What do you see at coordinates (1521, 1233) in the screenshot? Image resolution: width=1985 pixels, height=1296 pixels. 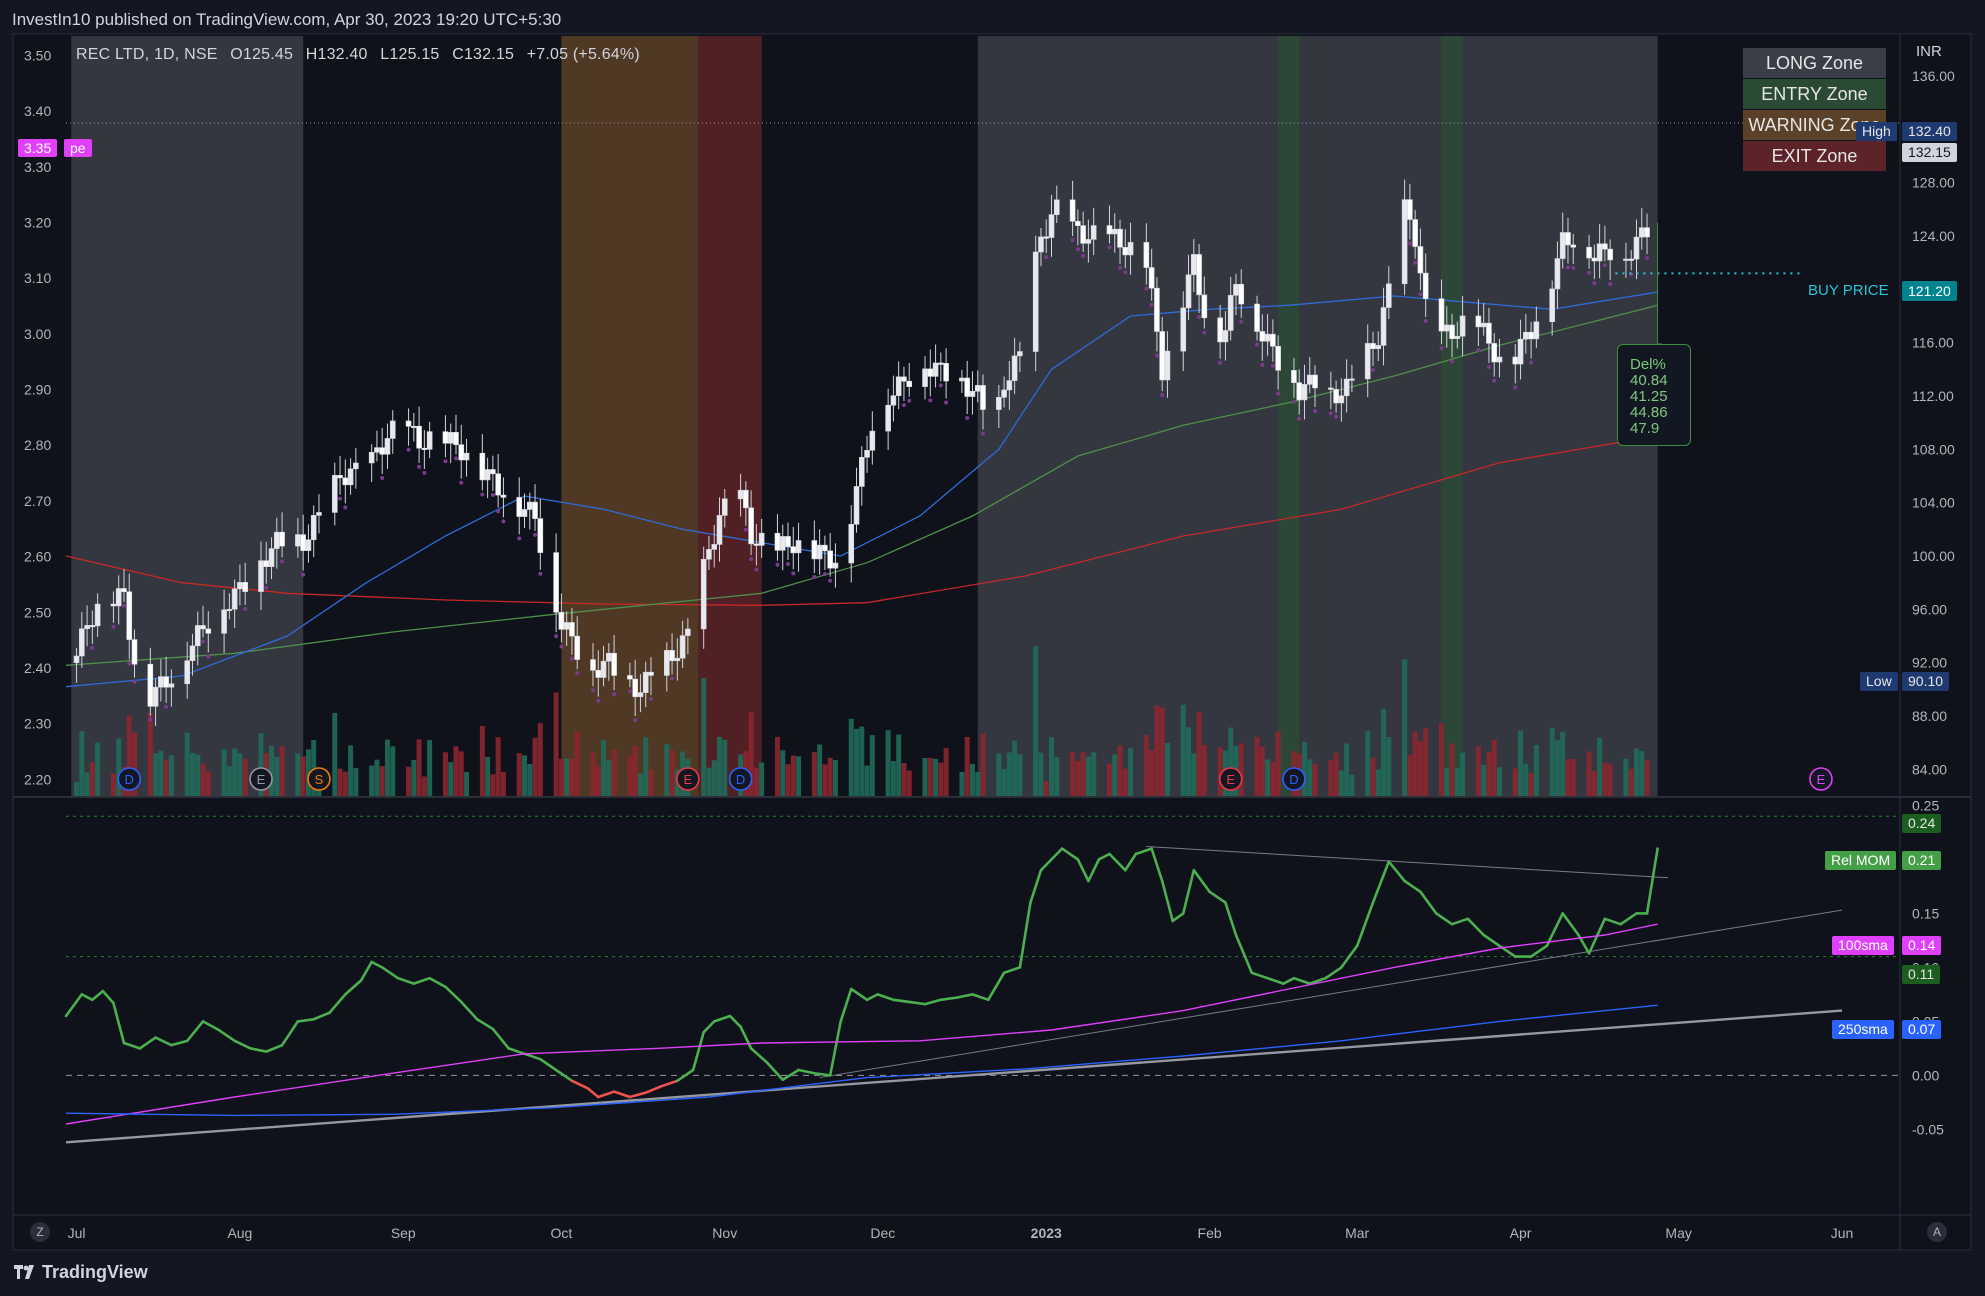 I see `time-axis-tick: Apr` at bounding box center [1521, 1233].